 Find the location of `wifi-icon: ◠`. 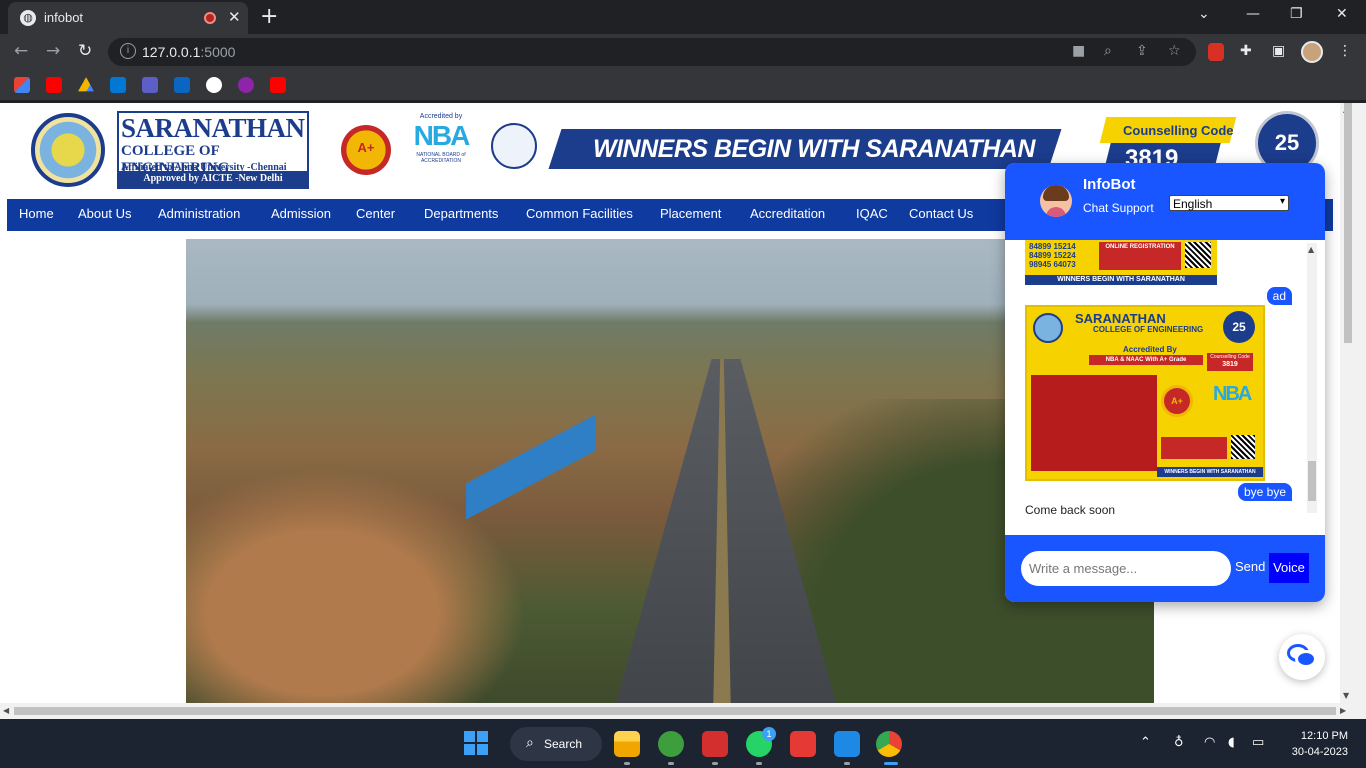

wifi-icon: ◠ is located at coordinates (1209, 742).